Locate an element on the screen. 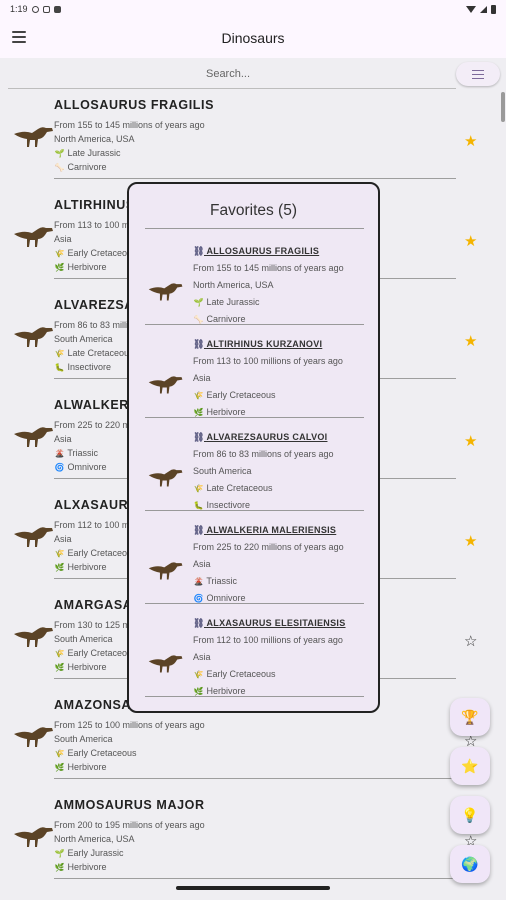  top-app-bar: Dinosaurs is located at coordinates (253, 38).